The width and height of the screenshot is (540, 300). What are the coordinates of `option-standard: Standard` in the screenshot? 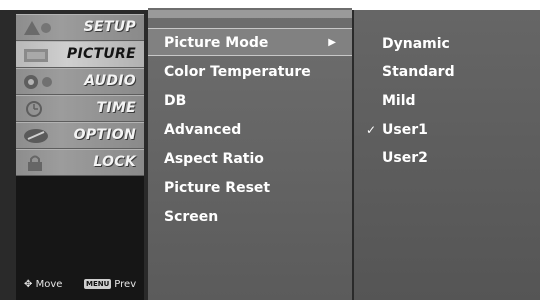 It's located at (447, 72).